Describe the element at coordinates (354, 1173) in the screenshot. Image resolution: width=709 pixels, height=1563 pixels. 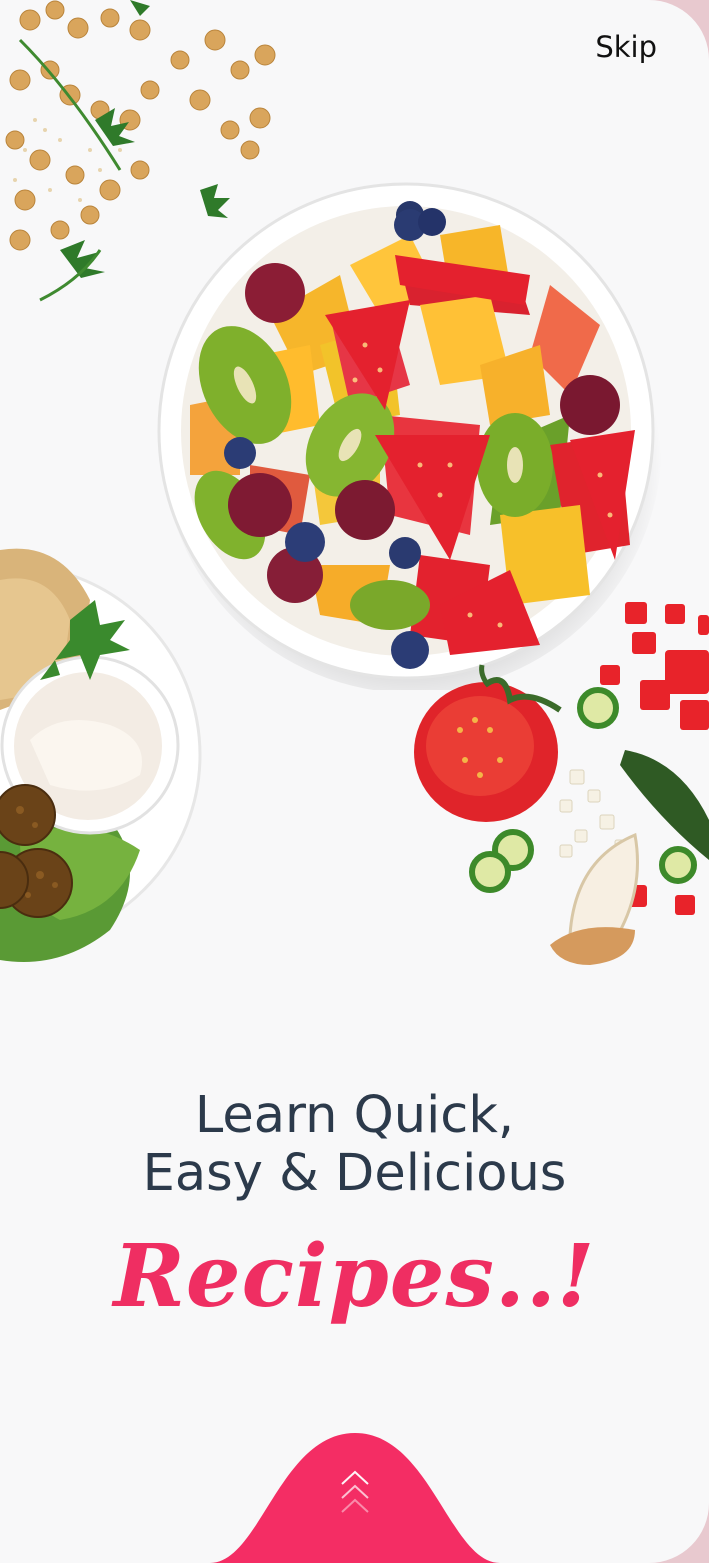
I see `headline-line-2: Easy & Delicious` at that location.